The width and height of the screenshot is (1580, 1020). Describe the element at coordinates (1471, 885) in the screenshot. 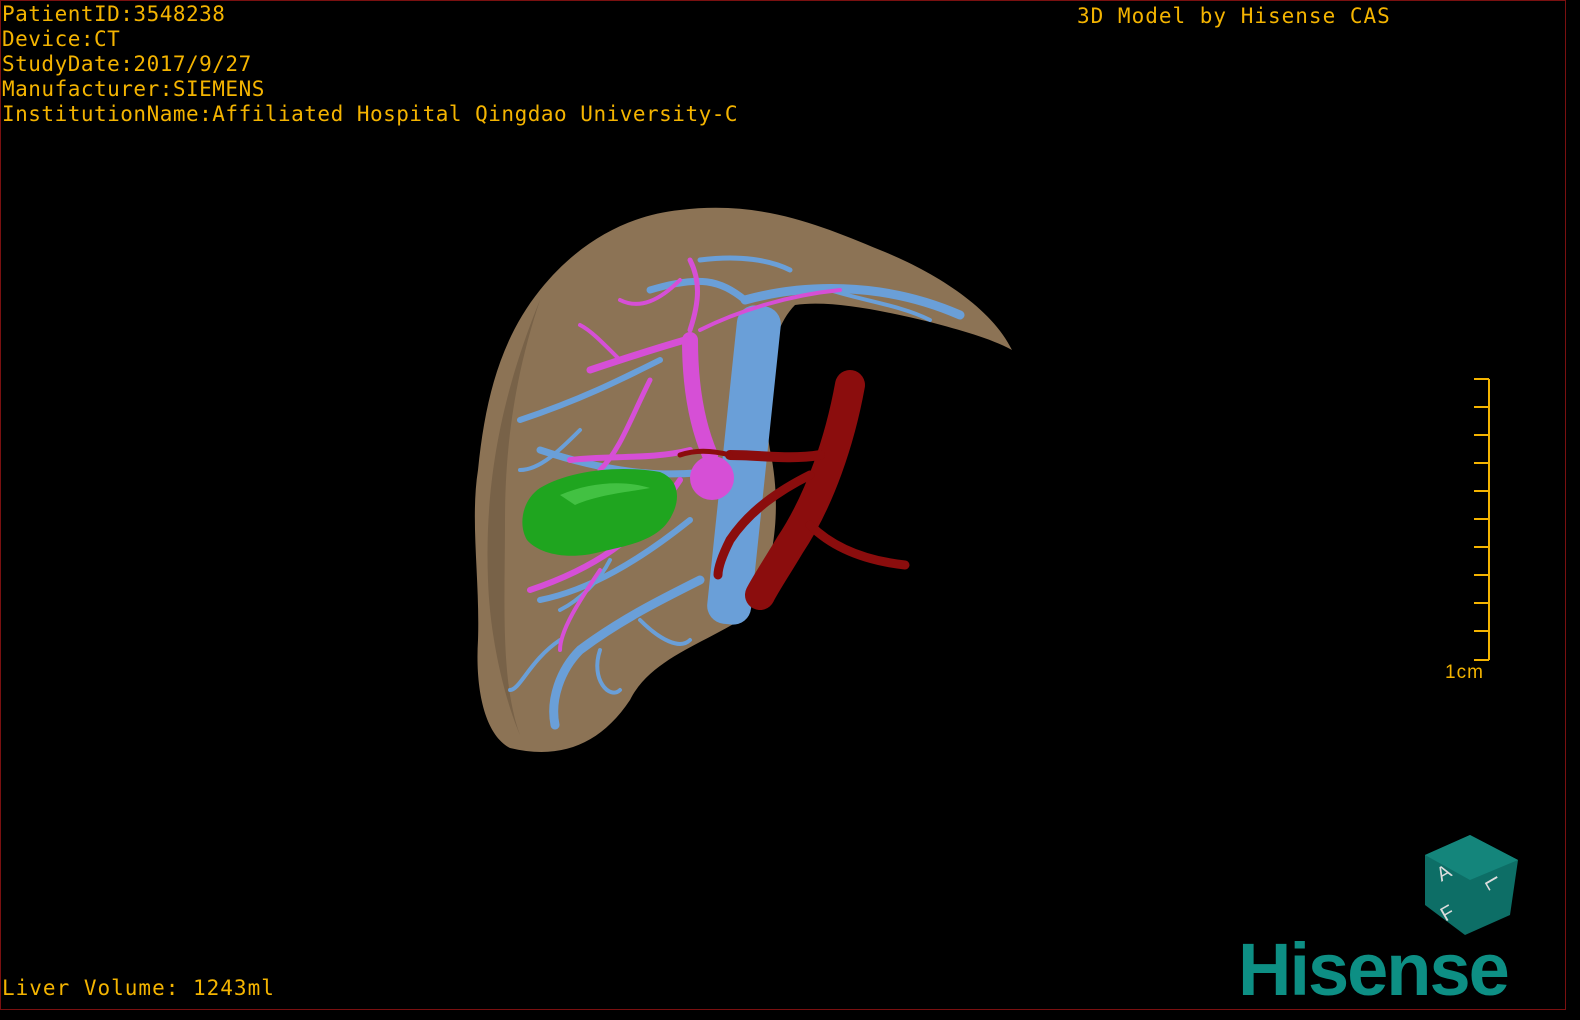

I see `orientation-cube: A F L` at that location.